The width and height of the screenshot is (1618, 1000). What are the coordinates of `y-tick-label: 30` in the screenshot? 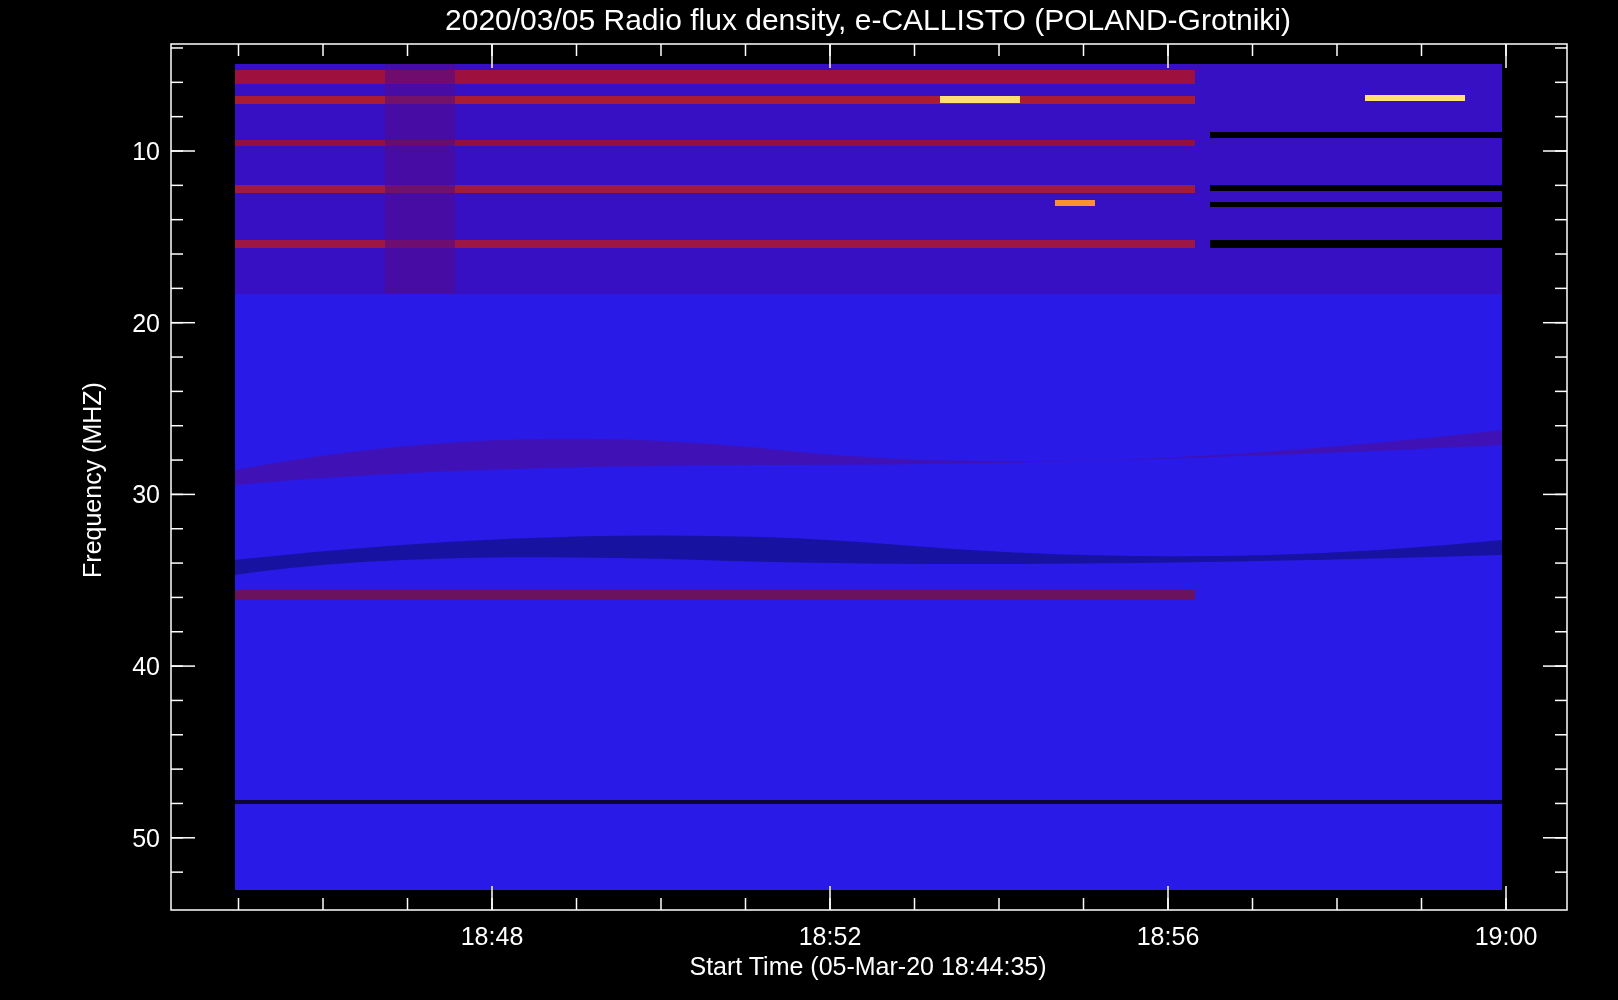 It's located at (146, 494).